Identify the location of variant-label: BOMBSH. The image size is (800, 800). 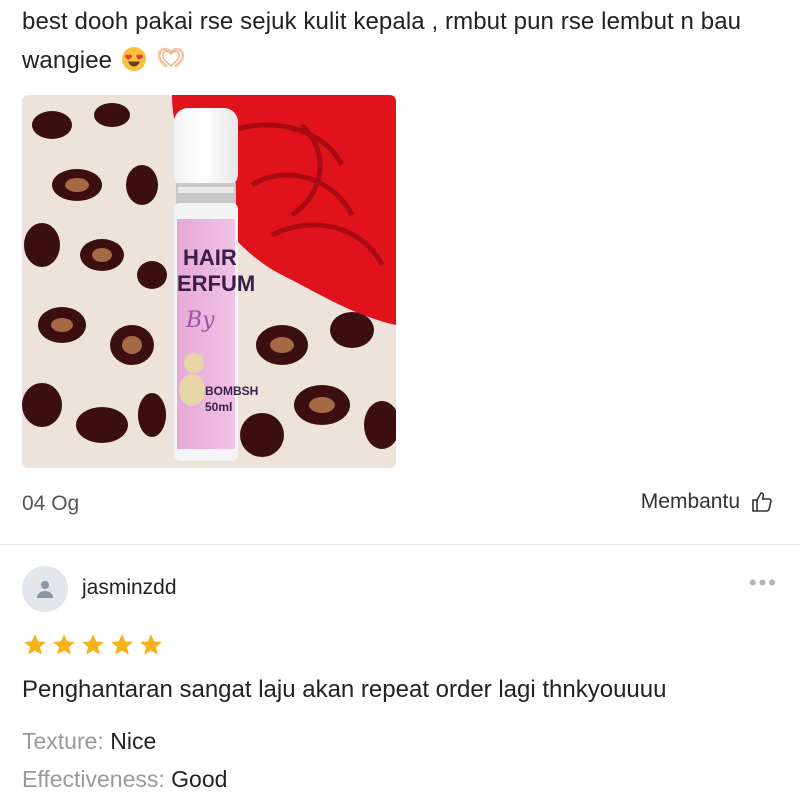
(231, 391).